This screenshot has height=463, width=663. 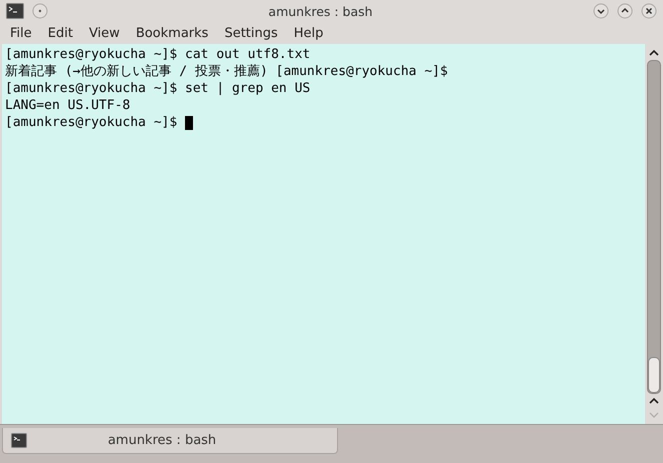 What do you see at coordinates (91, 122) in the screenshot?
I see `terminal-line: [amunkres@ryokucha ~]$` at bounding box center [91, 122].